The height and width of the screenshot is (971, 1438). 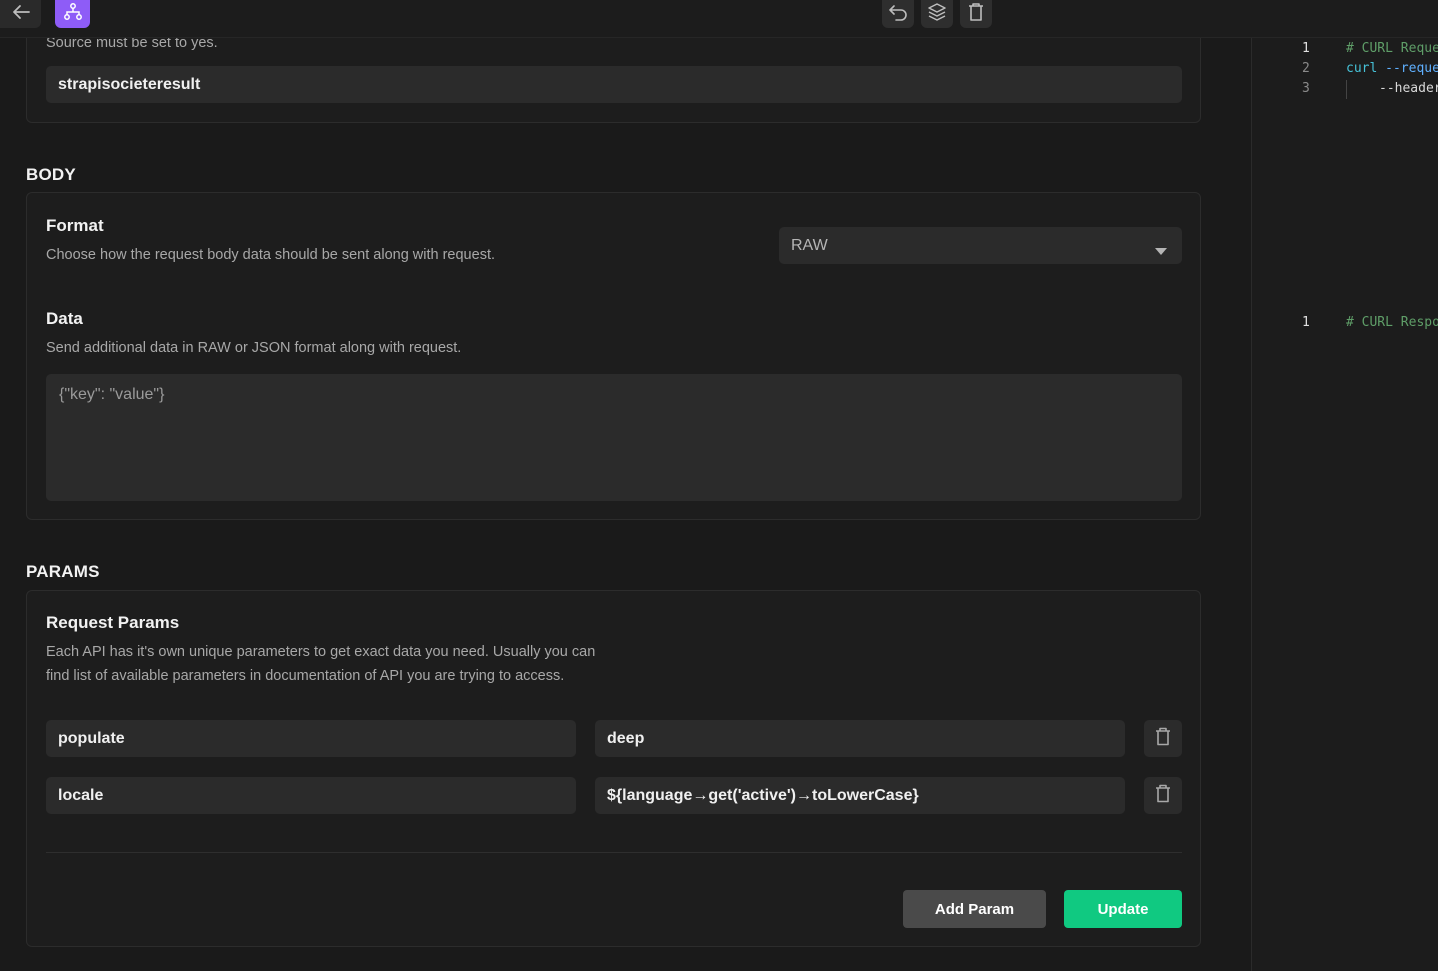 What do you see at coordinates (1392, 322) in the screenshot?
I see `response-comment-line: # CURL Respo` at bounding box center [1392, 322].